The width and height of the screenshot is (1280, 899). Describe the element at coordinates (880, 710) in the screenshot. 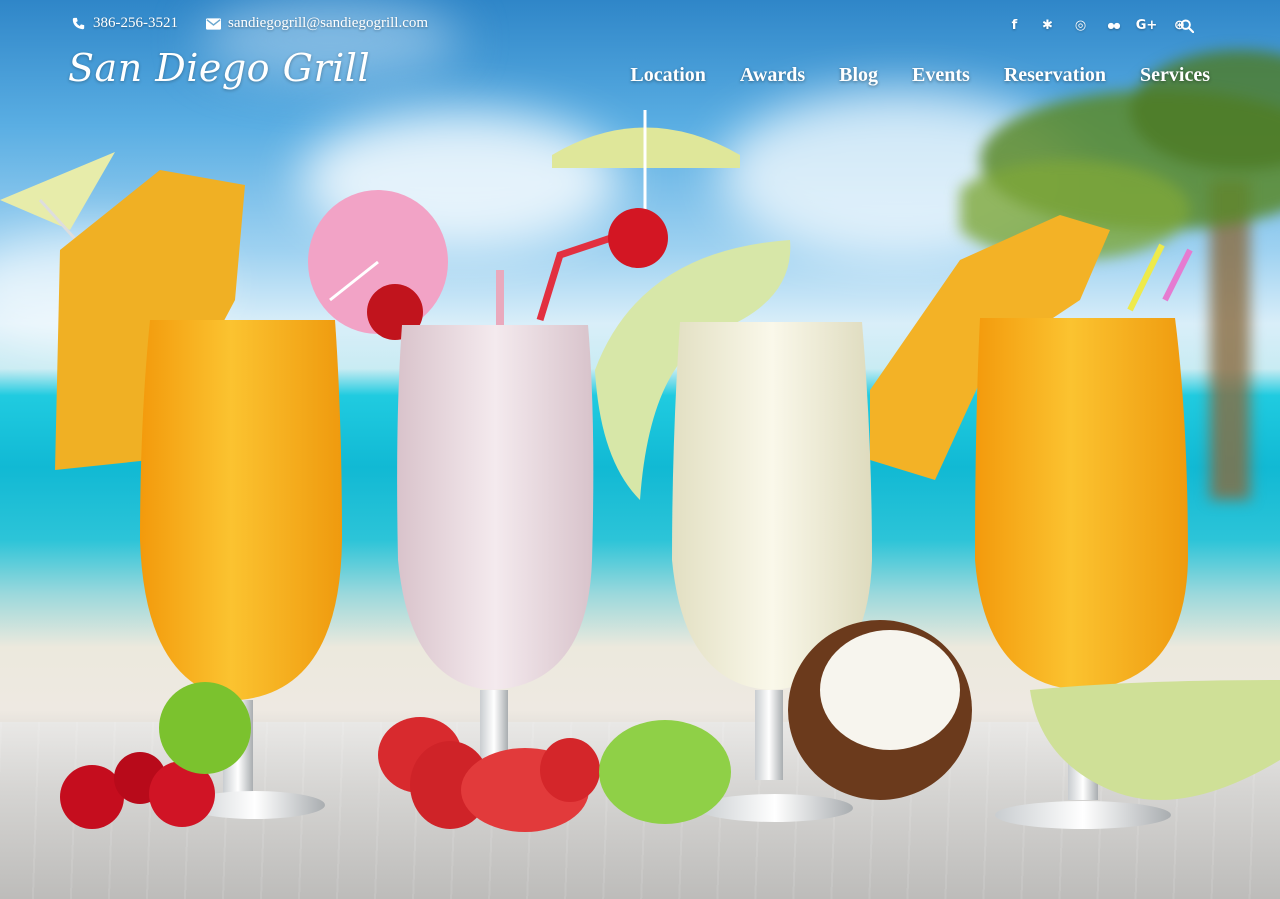

I see `coconut` at that location.